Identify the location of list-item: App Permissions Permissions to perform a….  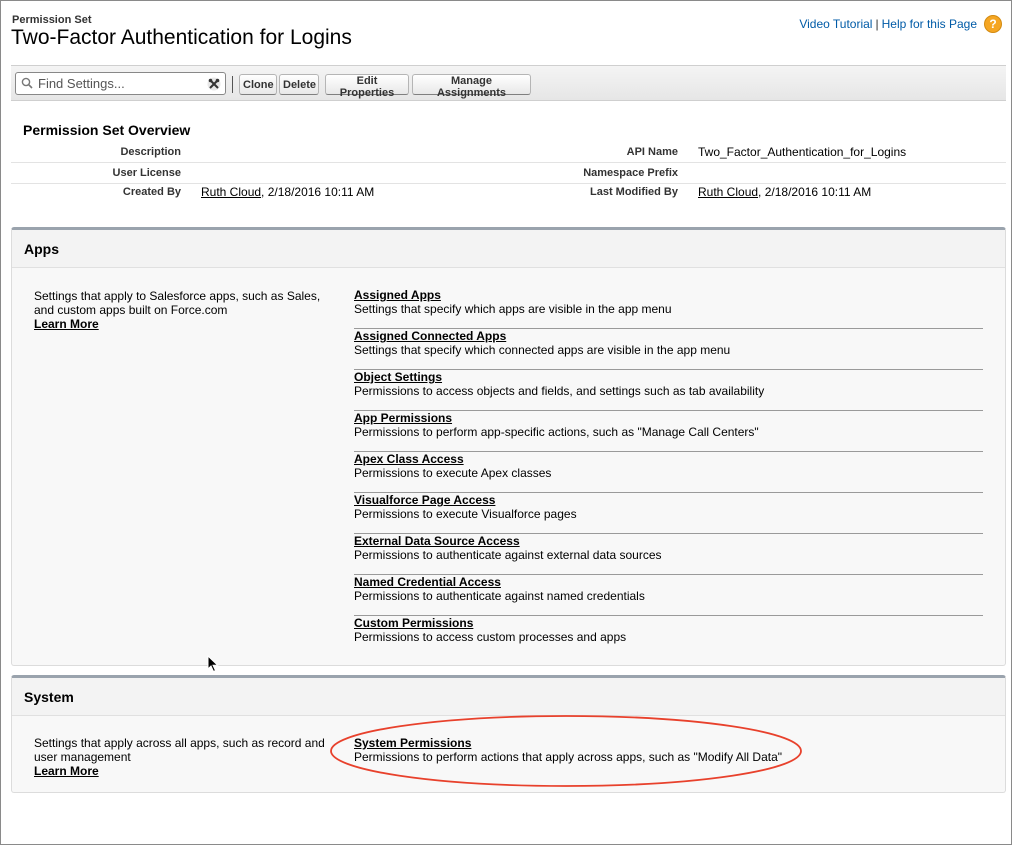
(668, 431).